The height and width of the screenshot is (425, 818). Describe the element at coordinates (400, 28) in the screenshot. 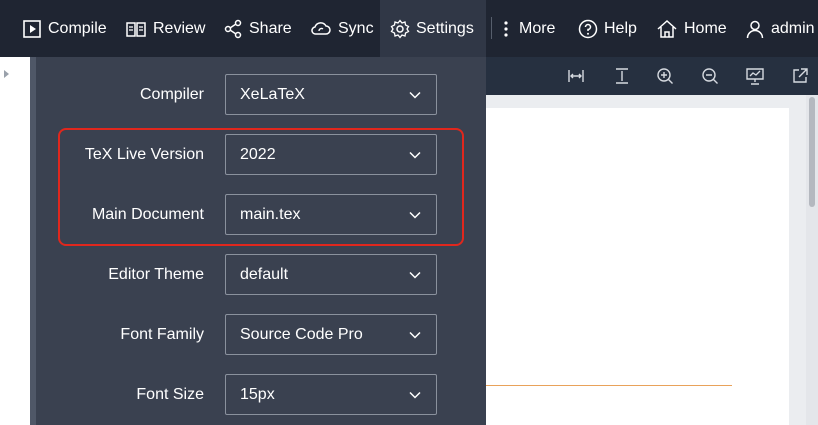

I see `gear-icon` at that location.